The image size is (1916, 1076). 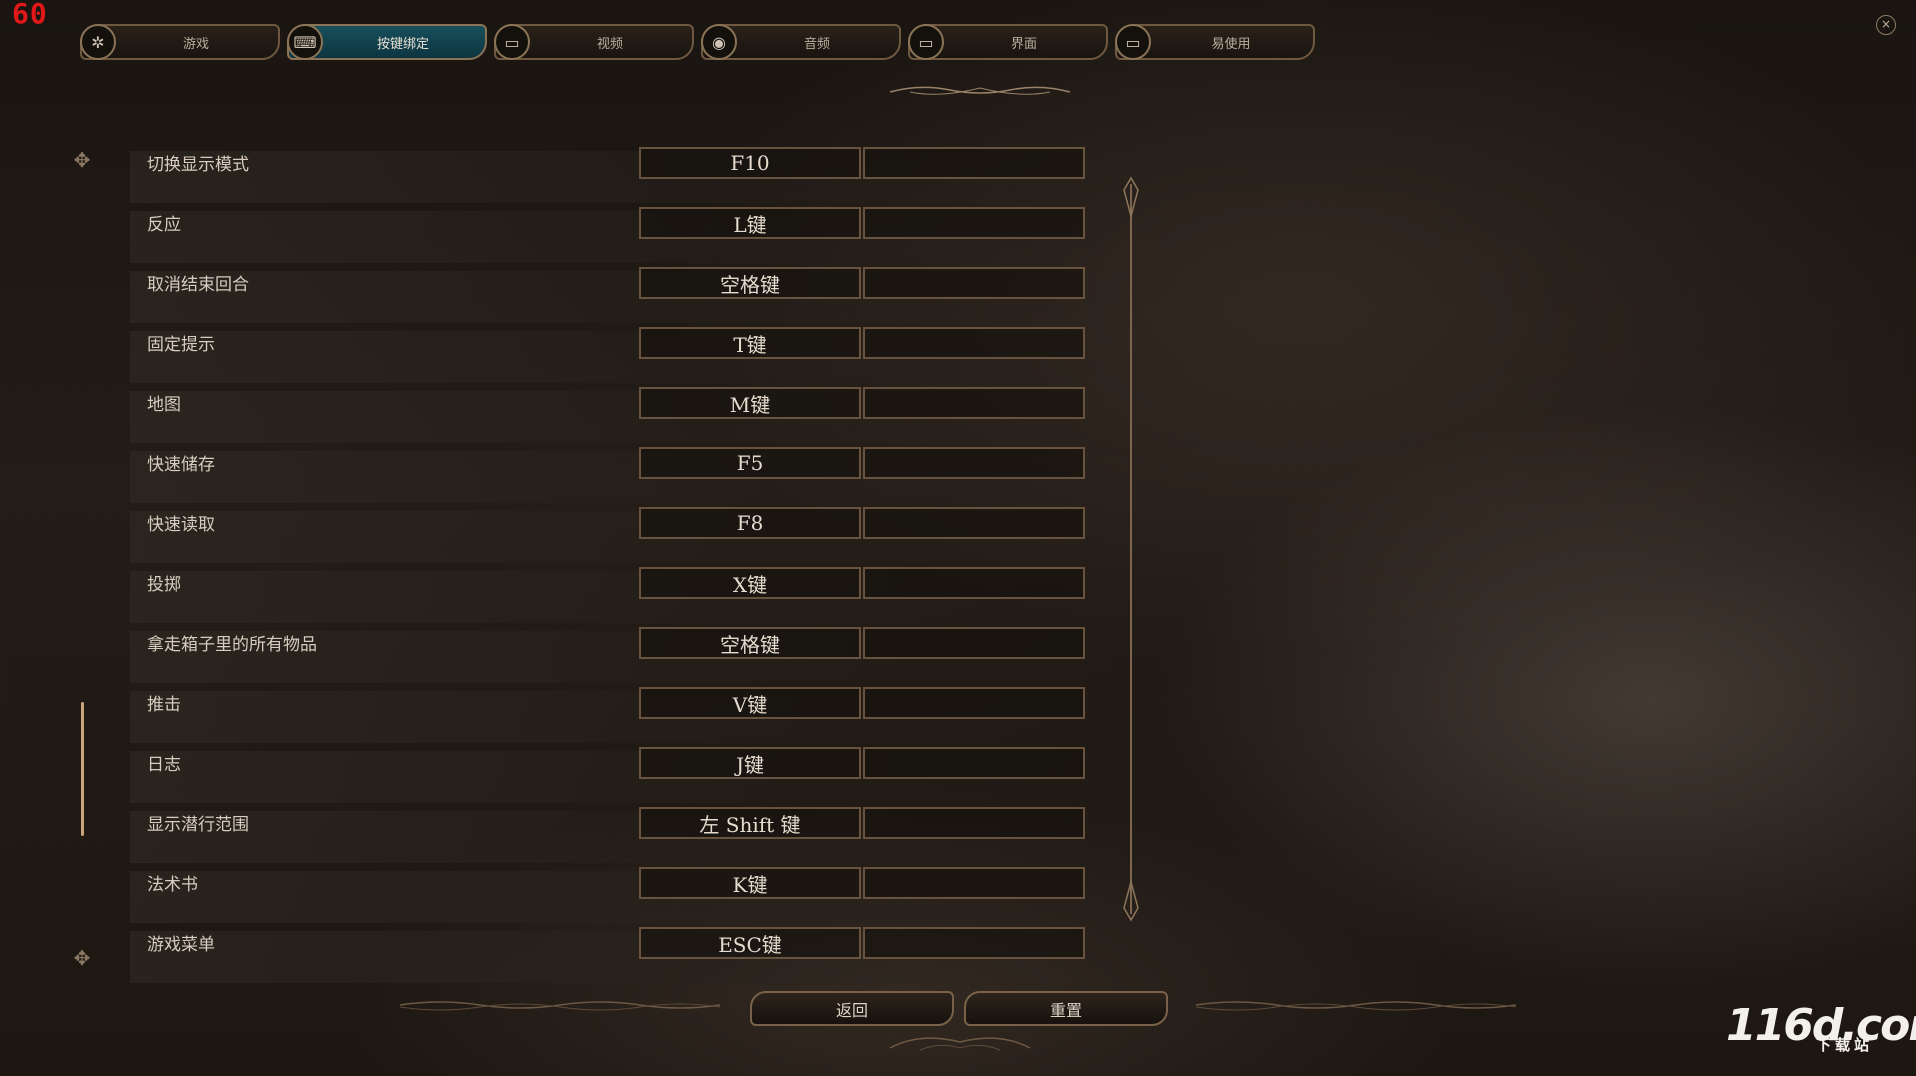 What do you see at coordinates (164, 405) in the screenshot?
I see `action-label: 地图` at bounding box center [164, 405].